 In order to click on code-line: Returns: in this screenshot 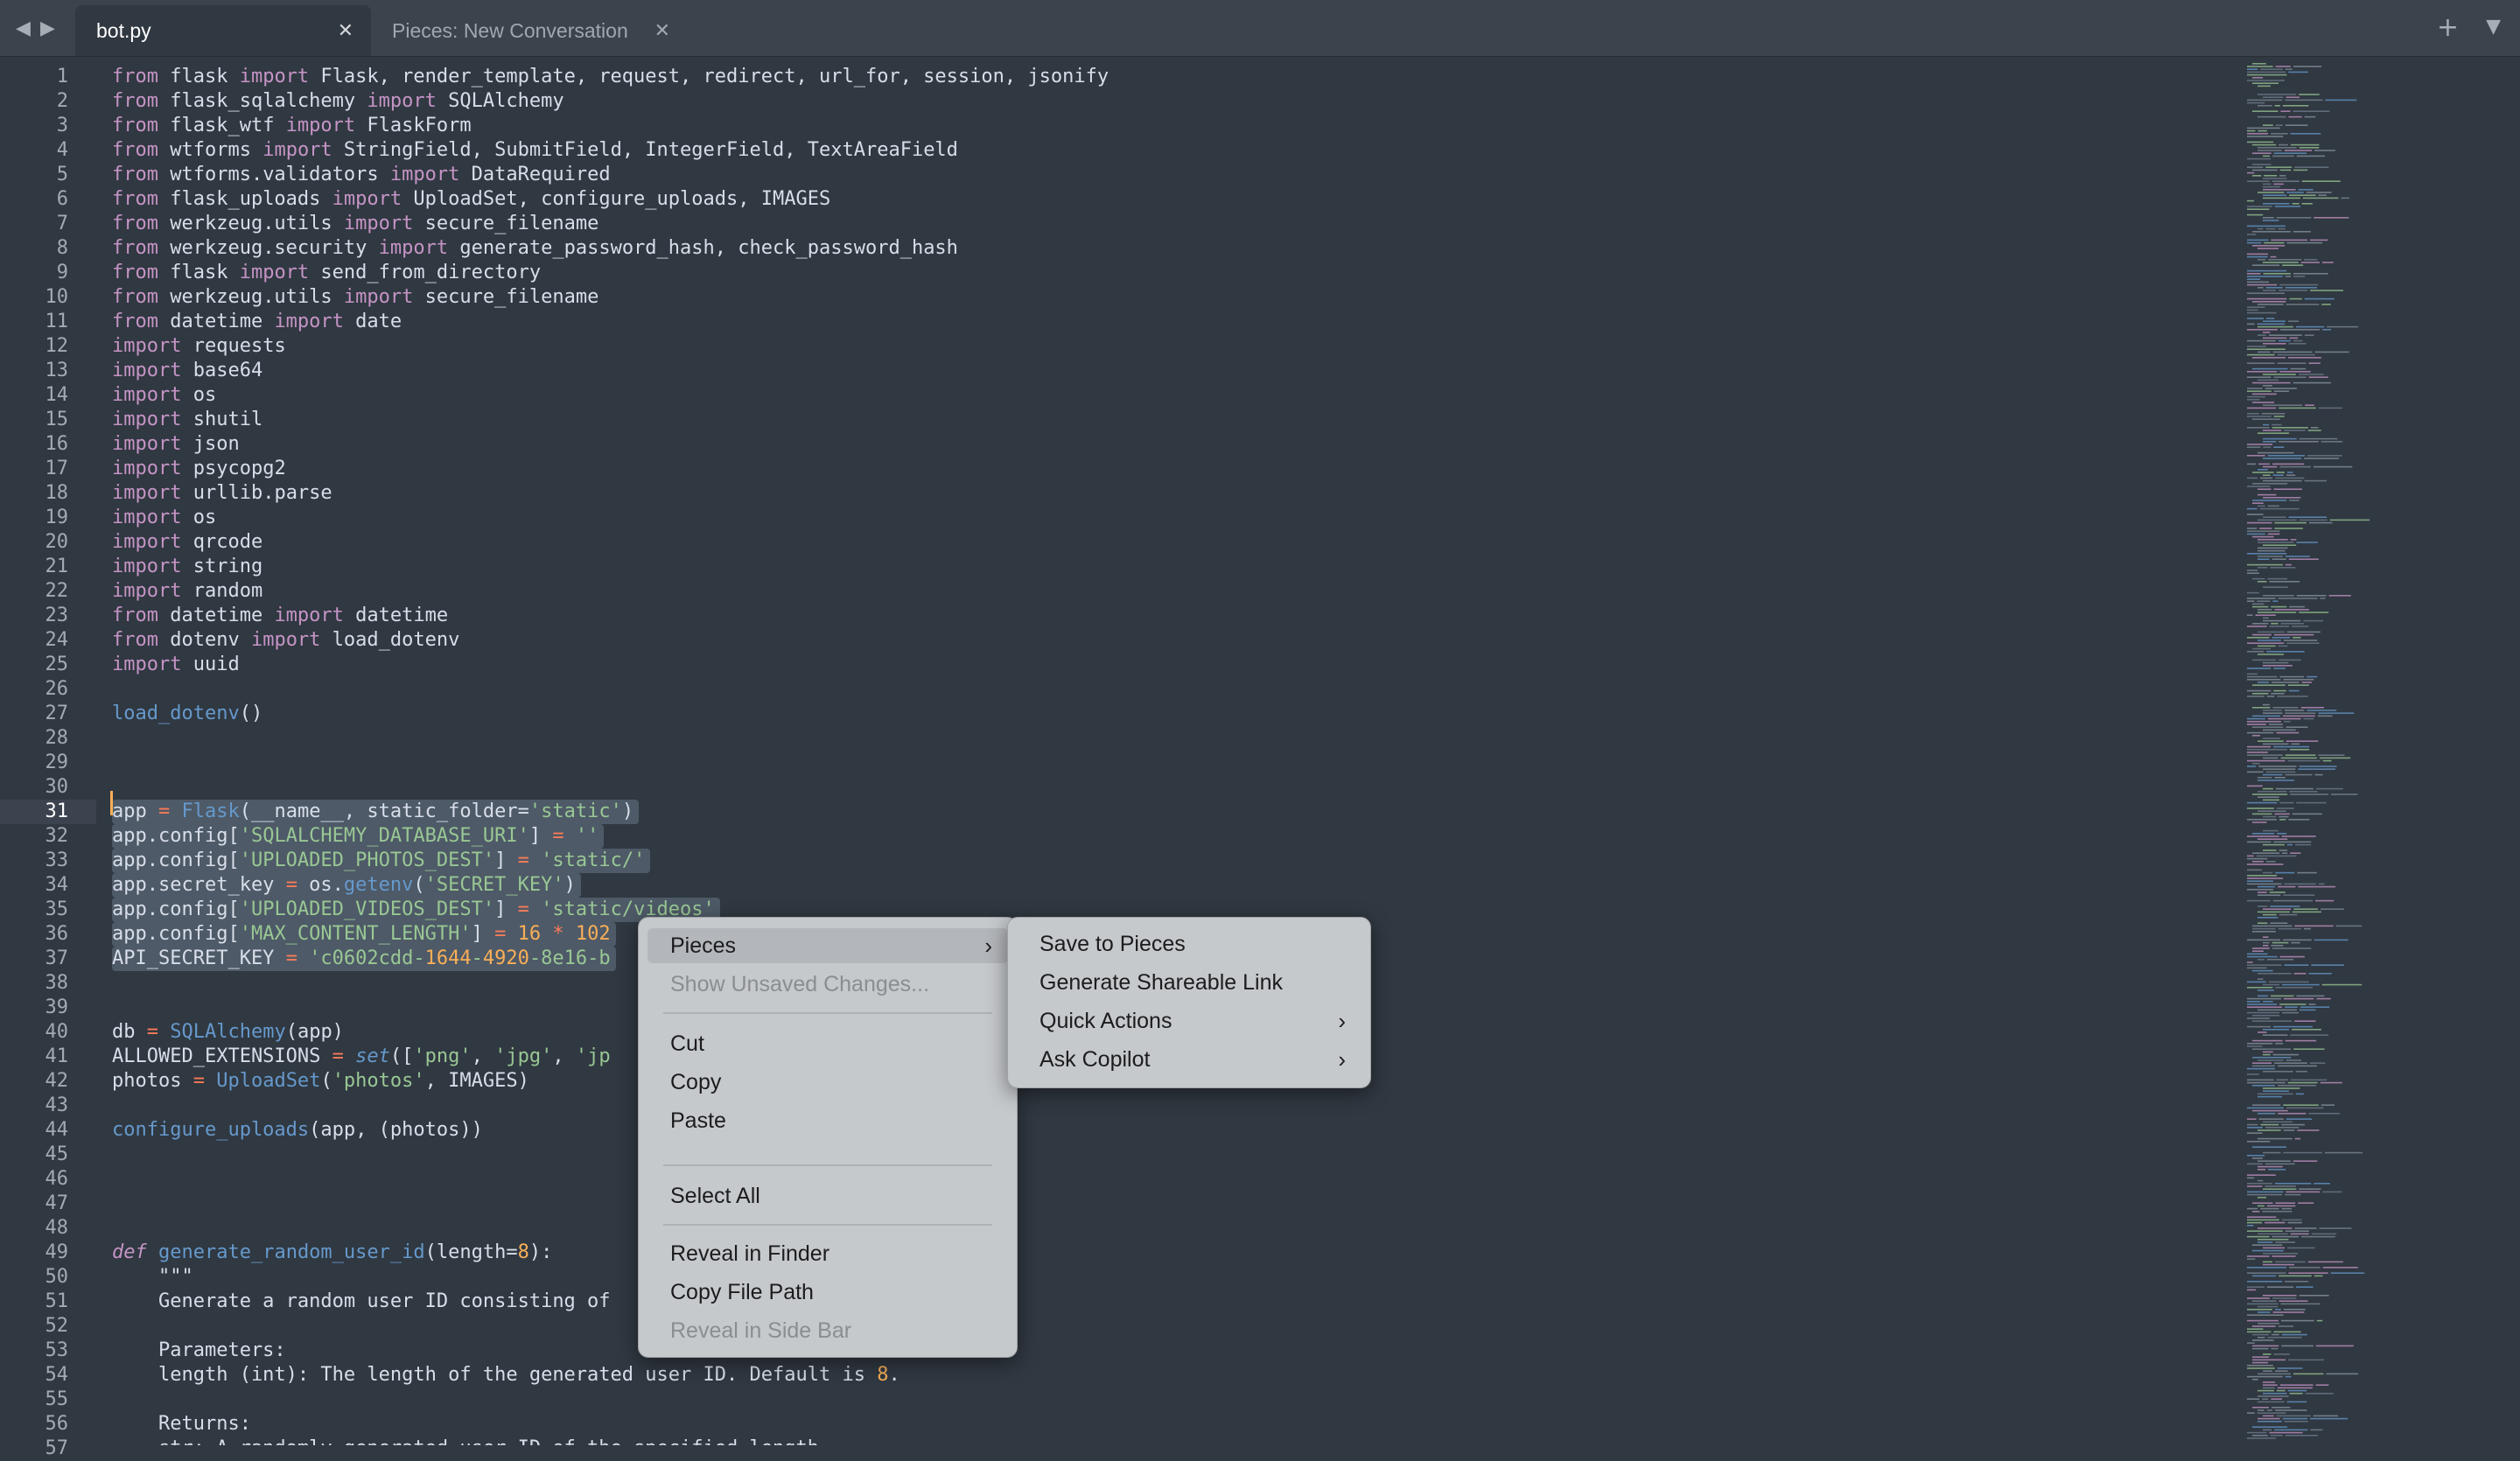, I will do `click(181, 1424)`.